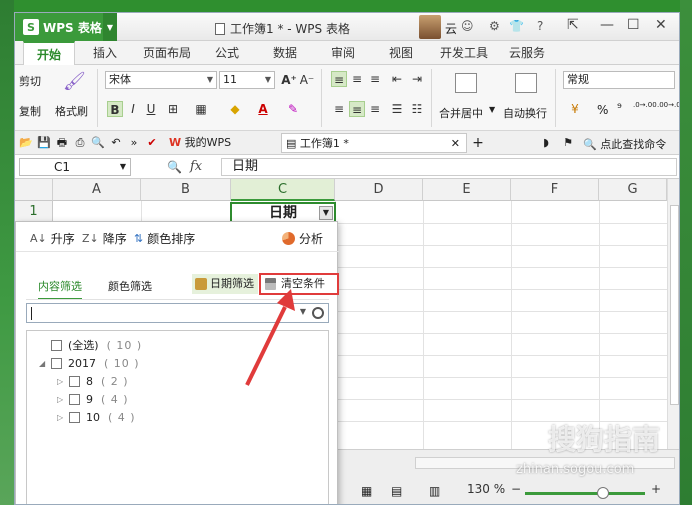  Describe the element at coordinates (110, 27) in the screenshot. I see `chevron-down-icon: ▼` at that location.